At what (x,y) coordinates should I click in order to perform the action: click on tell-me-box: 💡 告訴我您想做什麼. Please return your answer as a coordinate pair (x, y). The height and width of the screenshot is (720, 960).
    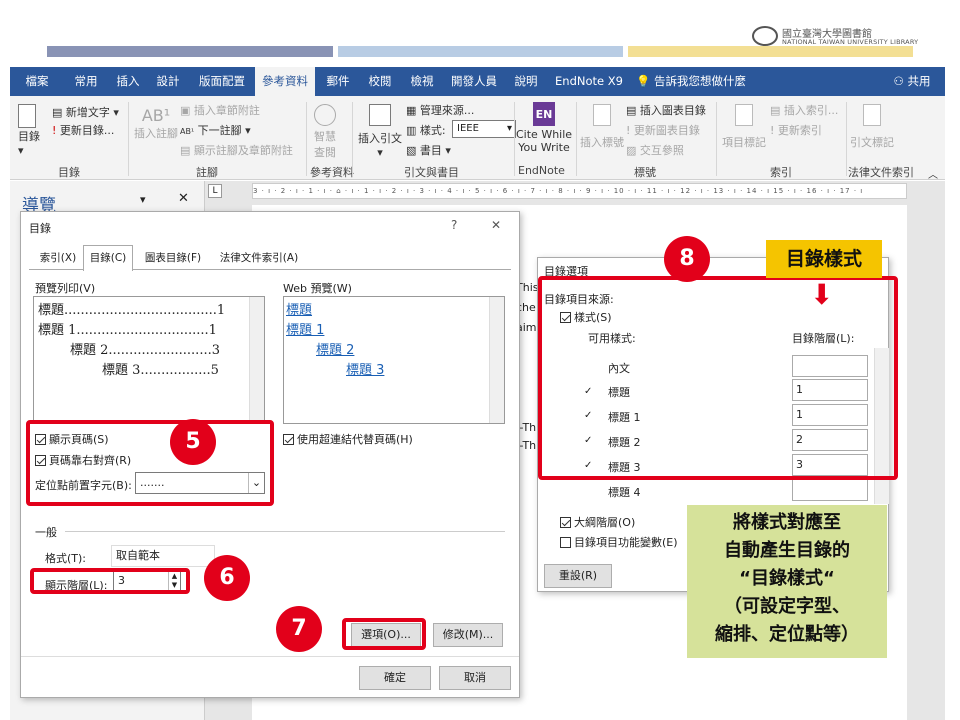
    Looking at the image, I should click on (706, 81).